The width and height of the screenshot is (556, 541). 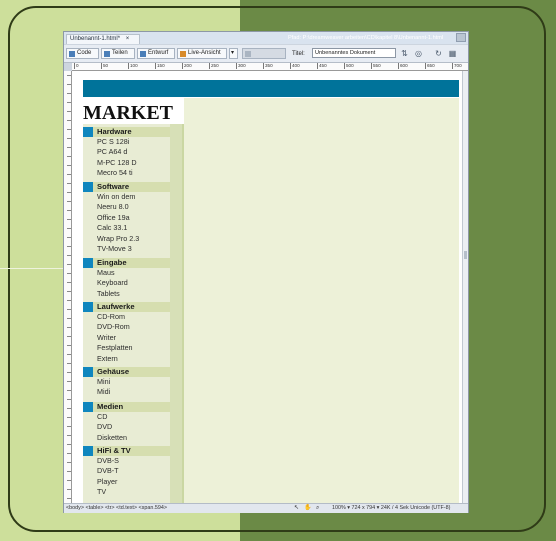 I want to click on list-item: CD-Rom, so click(x=126, y=317).